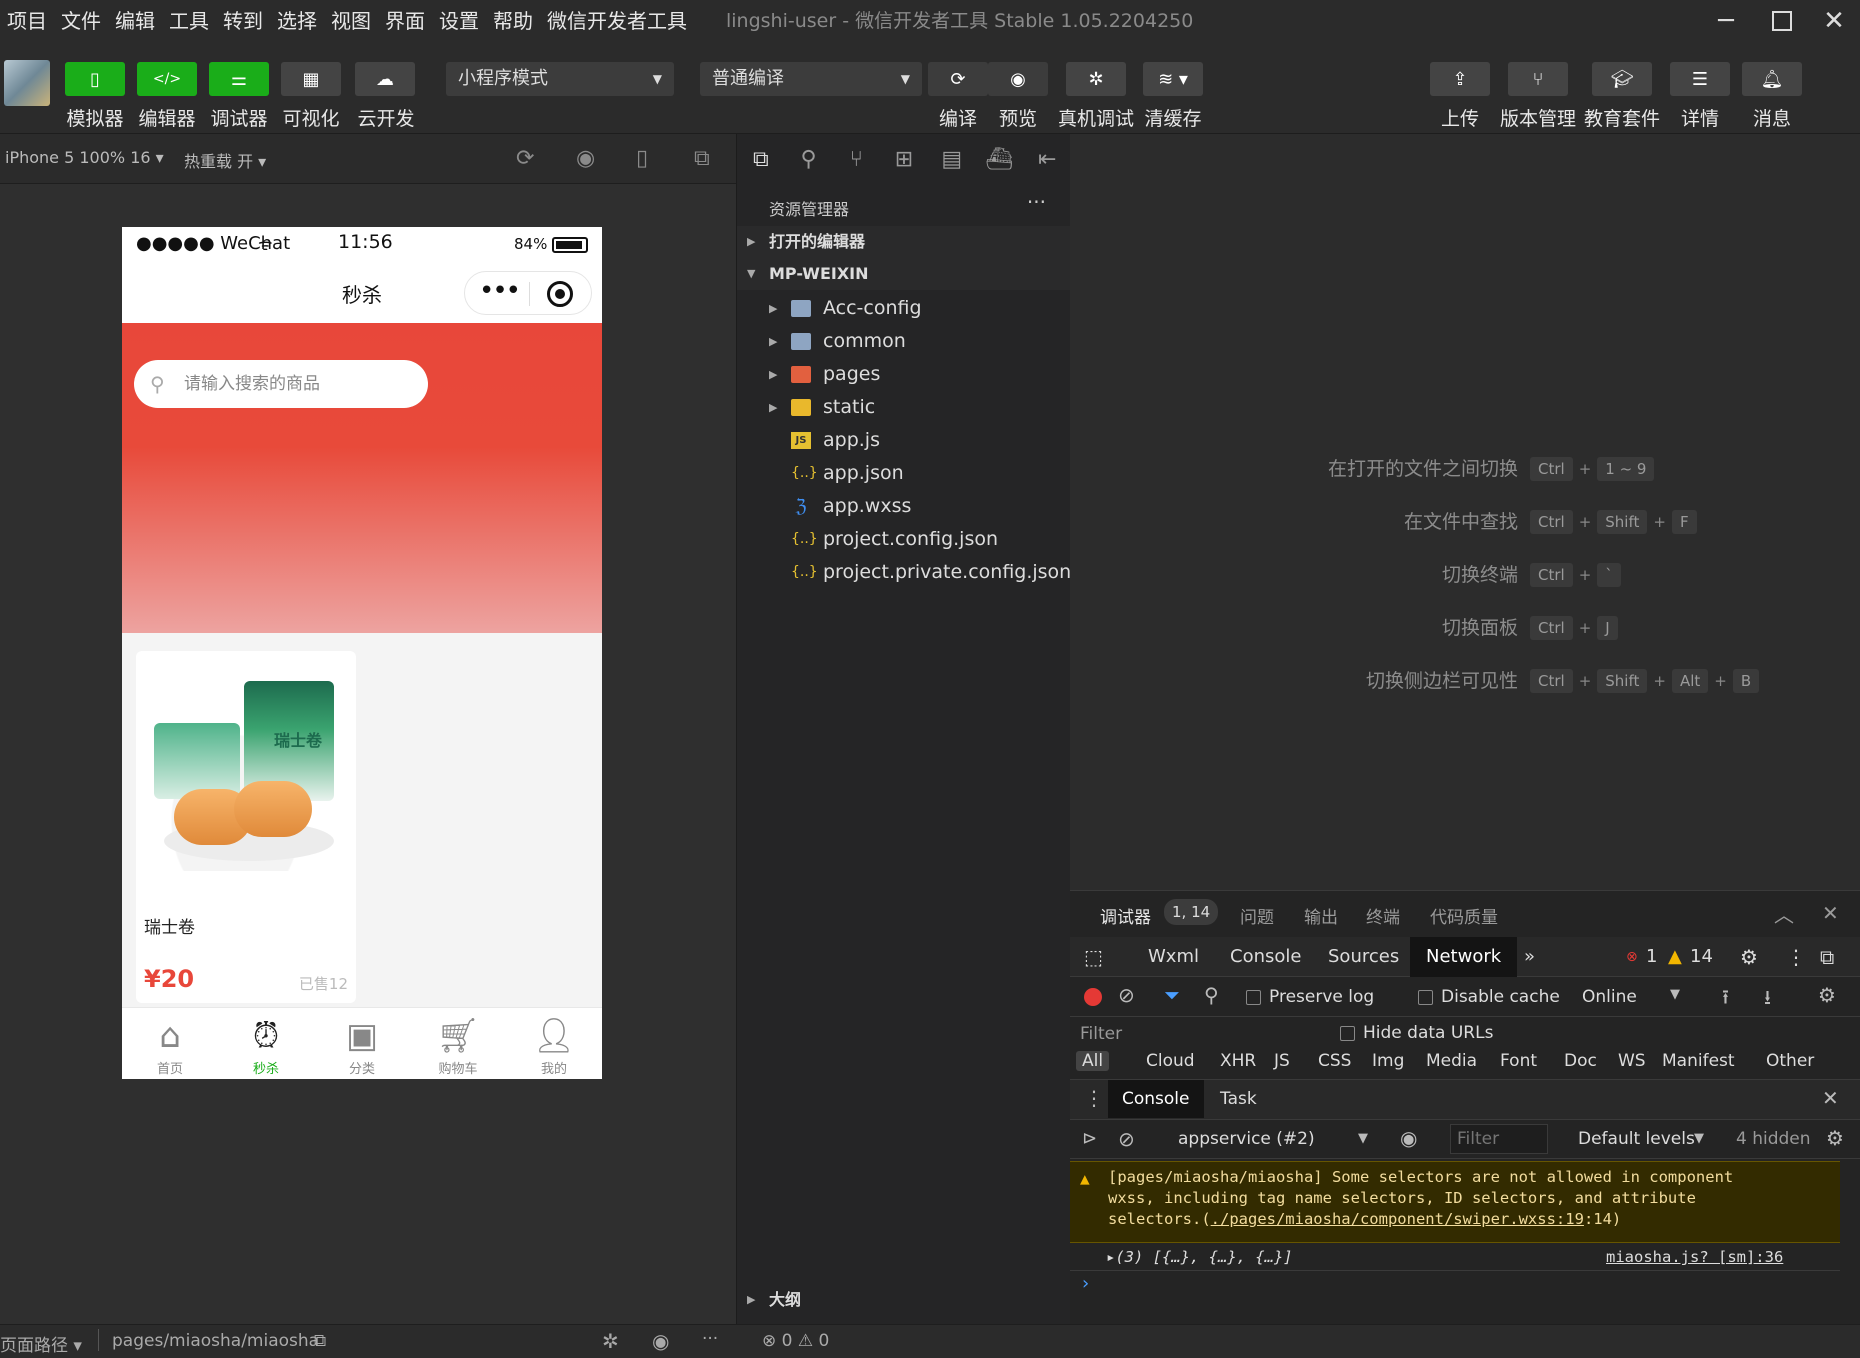 This screenshot has width=1860, height=1358. What do you see at coordinates (1726, 21) in the screenshot?
I see `minimize-icon: ─` at bounding box center [1726, 21].